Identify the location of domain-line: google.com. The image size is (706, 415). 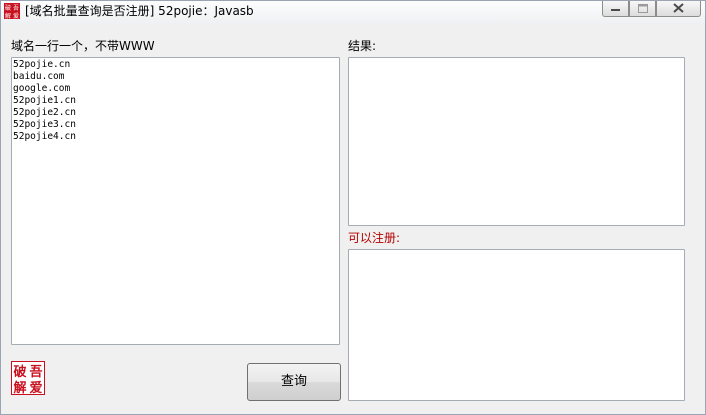
(42, 88).